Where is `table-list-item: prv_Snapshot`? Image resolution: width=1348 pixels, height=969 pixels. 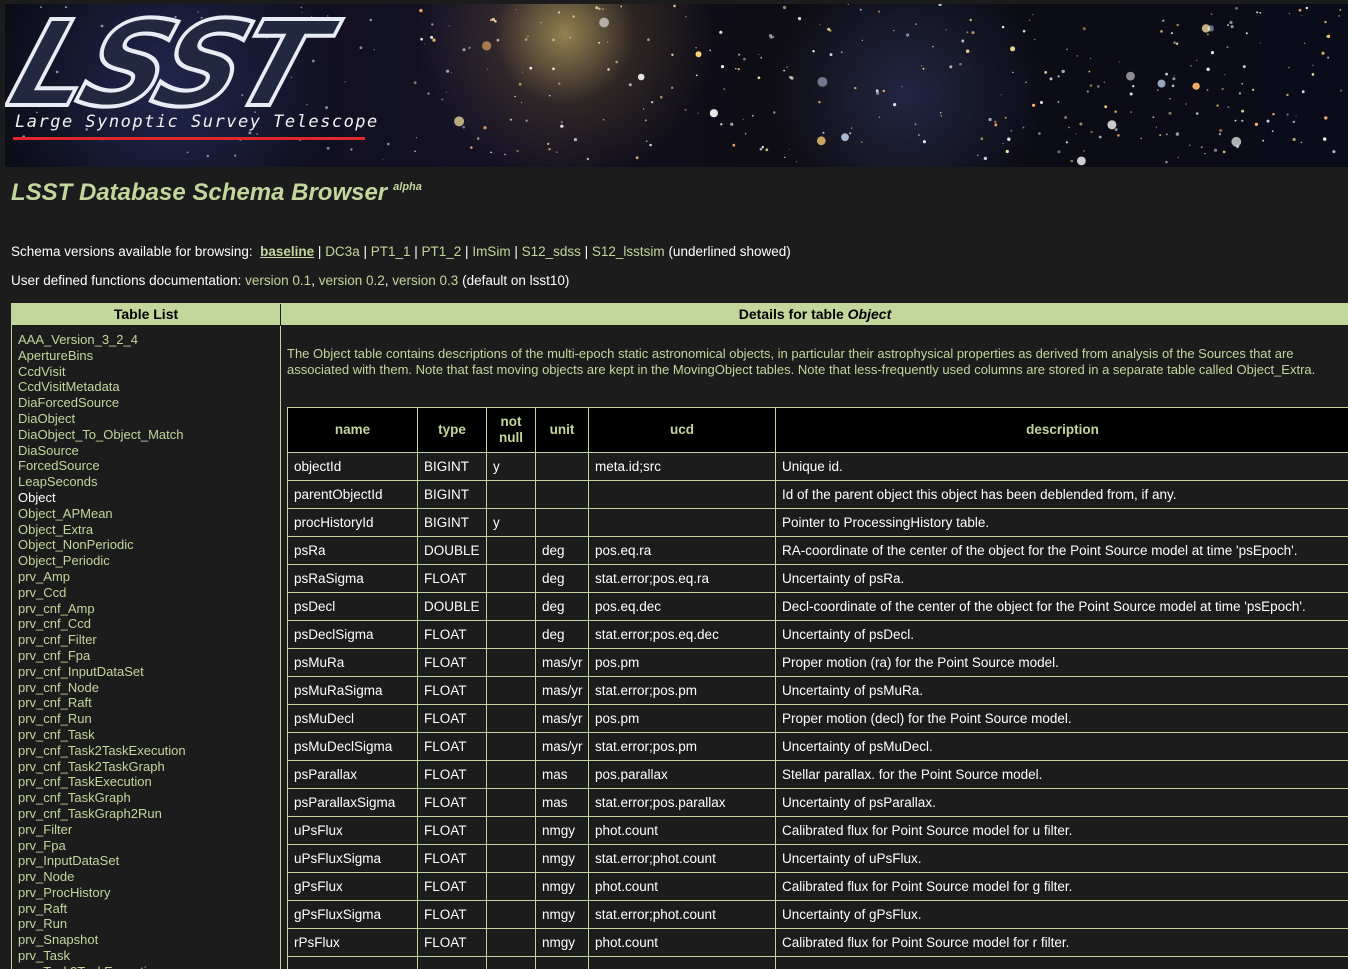
table-list-item: prv_Snapshot is located at coordinates (149, 940).